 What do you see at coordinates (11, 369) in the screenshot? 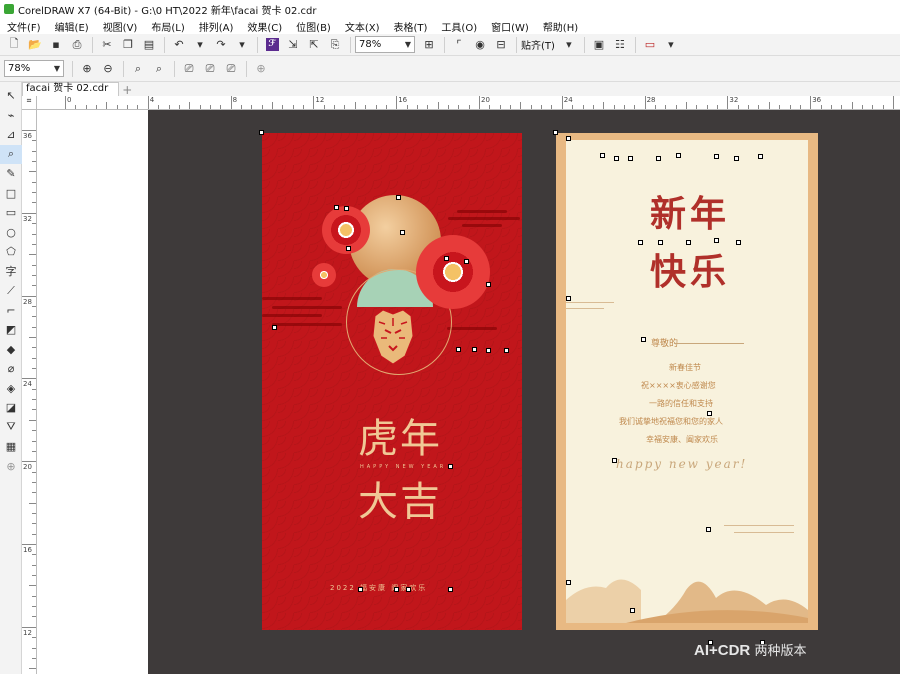
I see `color-eyedropper-icon: ⌀` at bounding box center [11, 369].